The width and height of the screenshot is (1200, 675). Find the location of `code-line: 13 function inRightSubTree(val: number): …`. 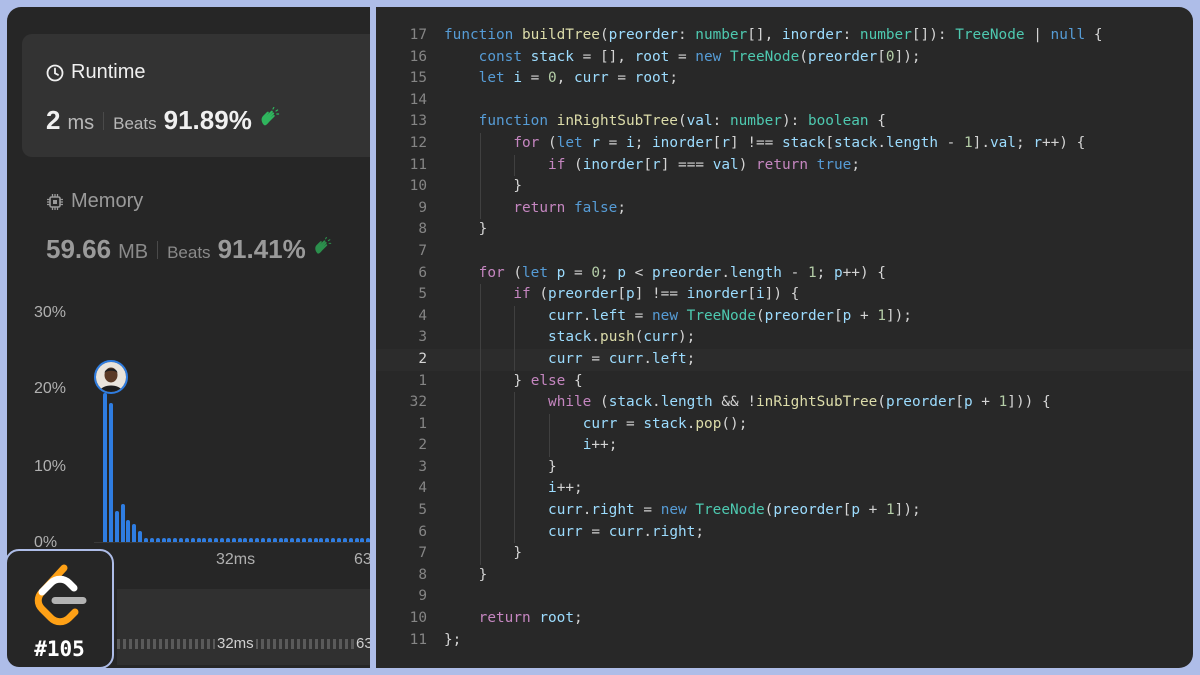

code-line: 13 function inRightSubTree(val: number): … is located at coordinates (784, 122).